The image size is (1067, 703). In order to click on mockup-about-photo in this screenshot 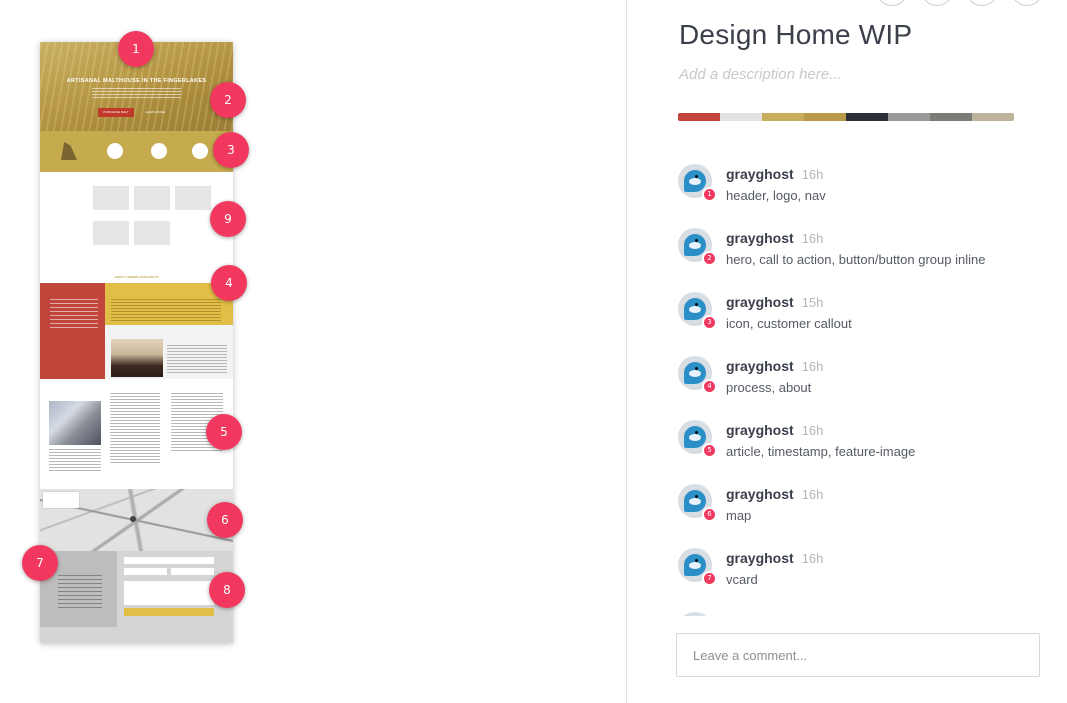, I will do `click(137, 358)`.